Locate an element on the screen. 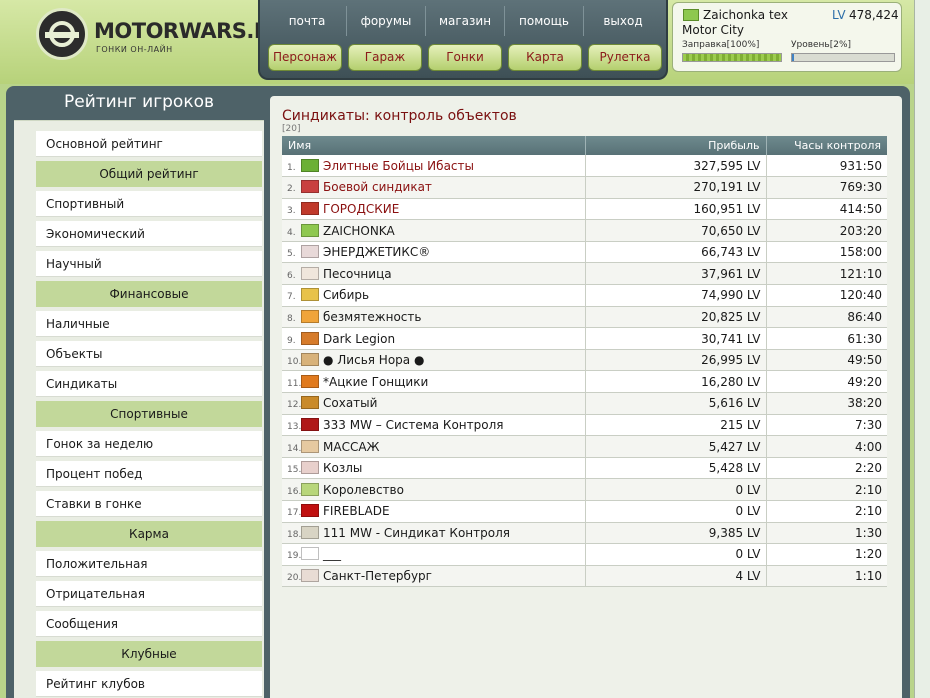  syndicate-name-link: Королевство is located at coordinates (363, 490).